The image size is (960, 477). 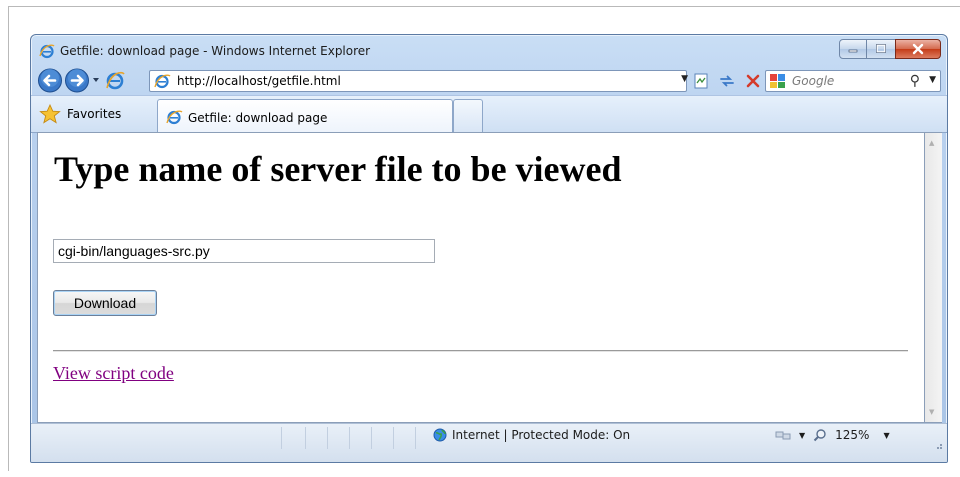 I want to click on filename-input, so click(x=244, y=251).